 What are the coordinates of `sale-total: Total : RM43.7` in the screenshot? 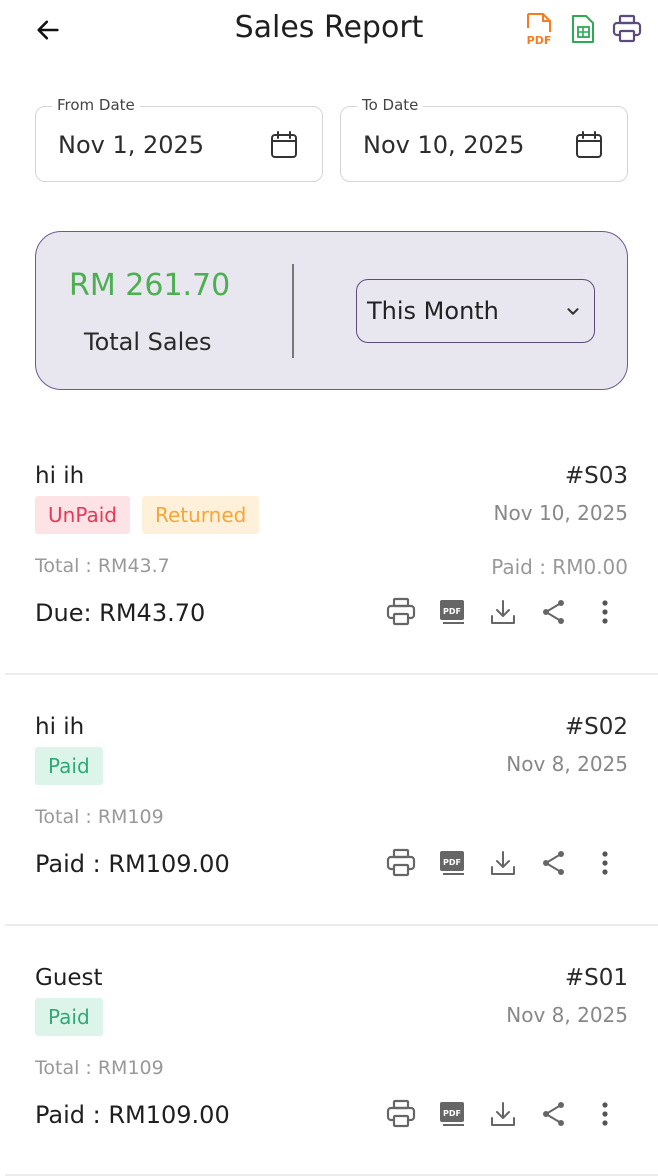 It's located at (102, 566).